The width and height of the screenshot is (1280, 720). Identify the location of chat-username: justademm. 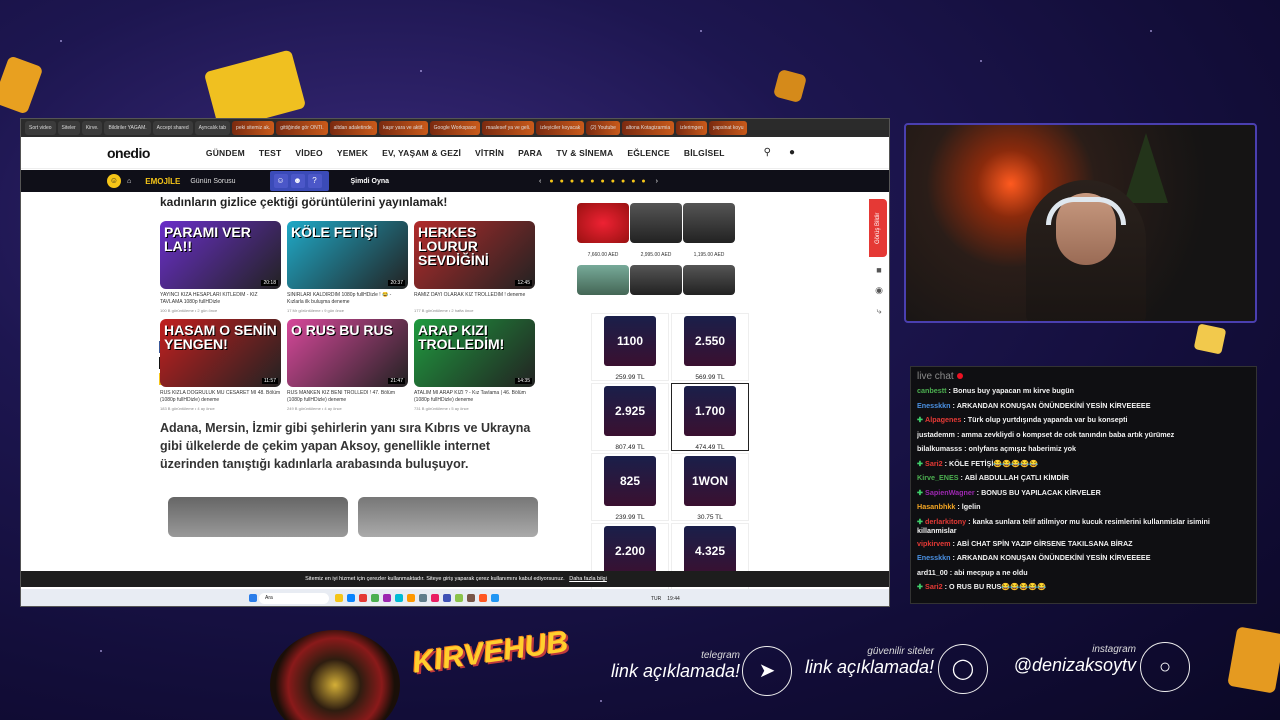
(936, 434).